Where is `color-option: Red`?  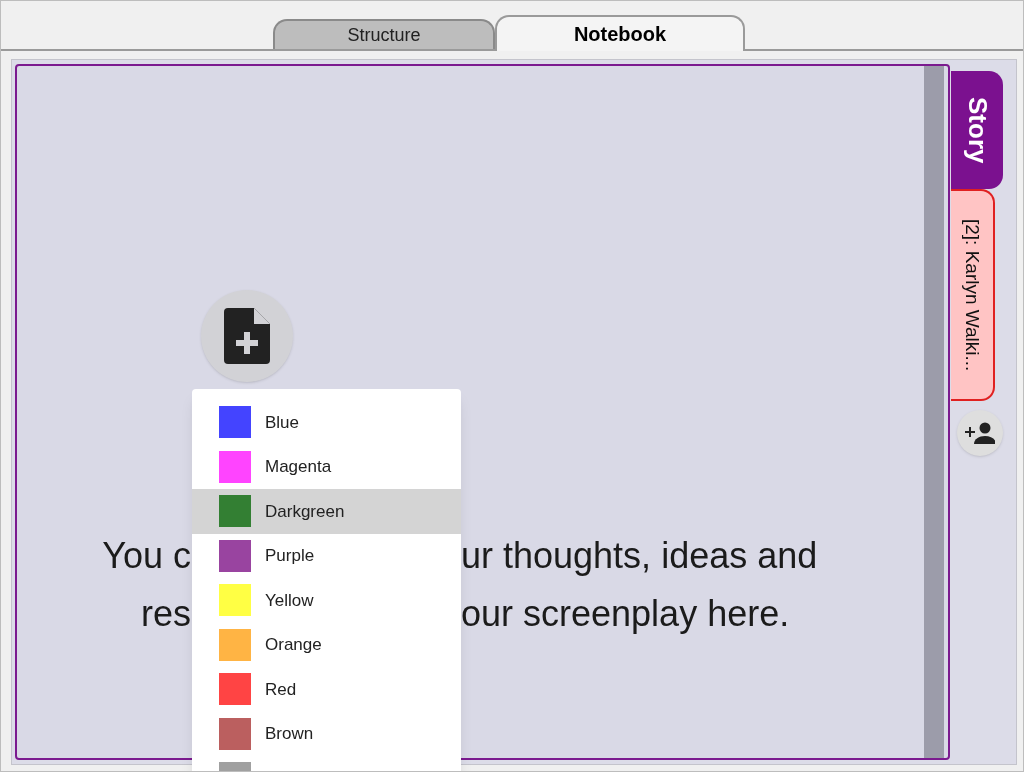
color-option: Red is located at coordinates (326, 689).